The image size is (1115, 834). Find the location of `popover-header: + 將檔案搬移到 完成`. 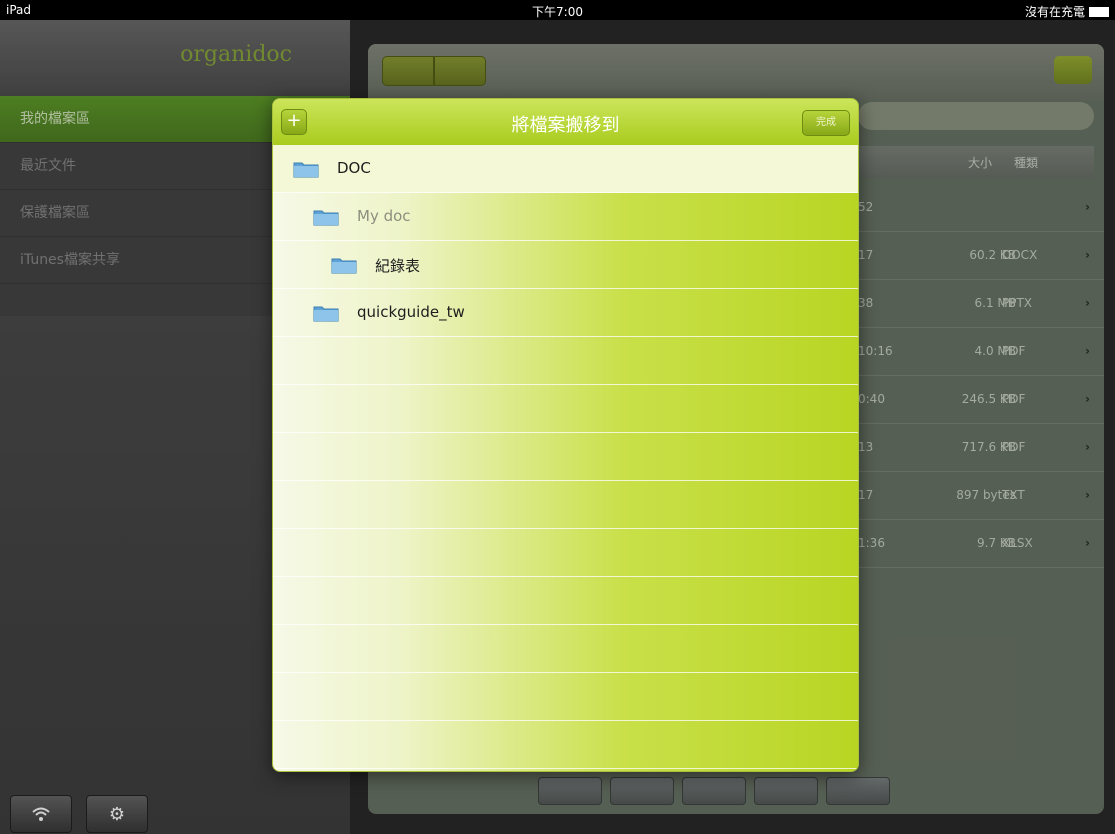

popover-header: + 將檔案搬移到 完成 is located at coordinates (565, 122).